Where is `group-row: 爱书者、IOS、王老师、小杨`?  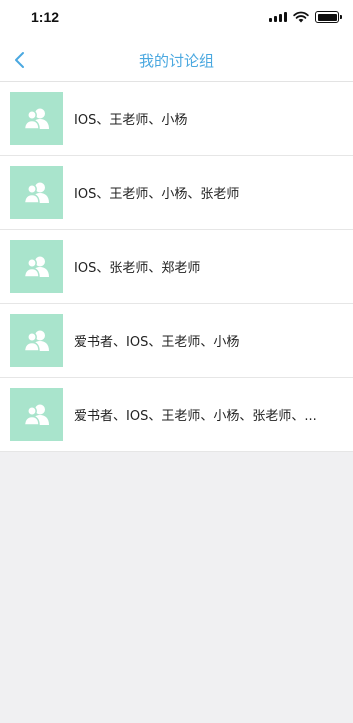 group-row: 爱书者、IOS、王老师、小杨 is located at coordinates (176, 341).